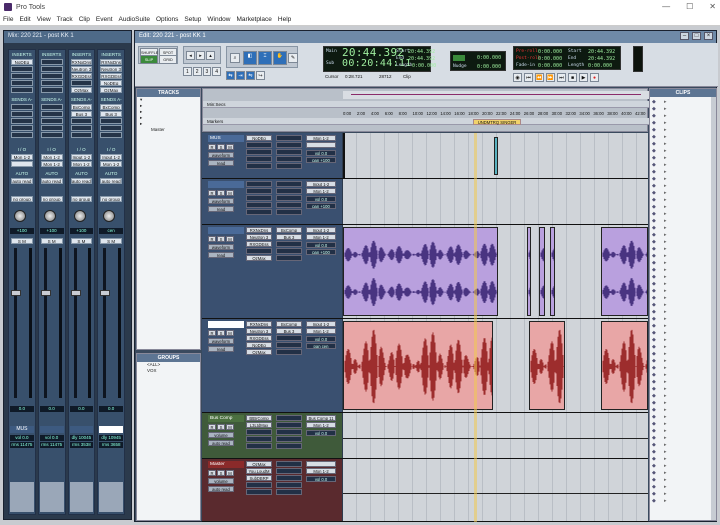 The image size is (720, 525). What do you see at coordinates (550, 66) in the screenshot?
I see `fade-in-value: 0:00.000` at bounding box center [550, 66].